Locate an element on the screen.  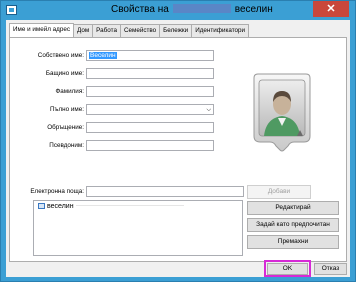
last-name-field is located at coordinates (150, 91).